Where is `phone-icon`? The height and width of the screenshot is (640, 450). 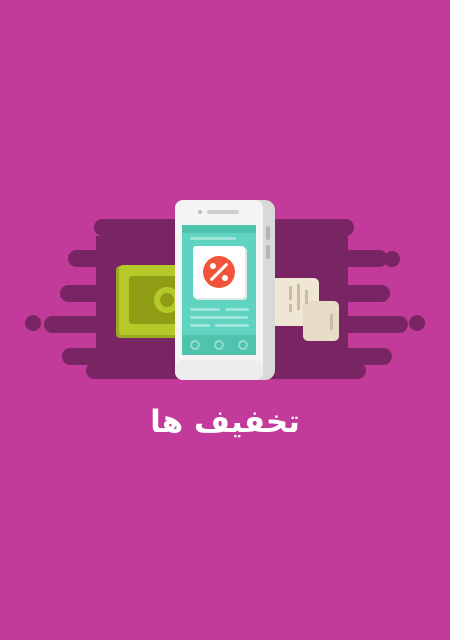
phone-icon is located at coordinates (225, 290).